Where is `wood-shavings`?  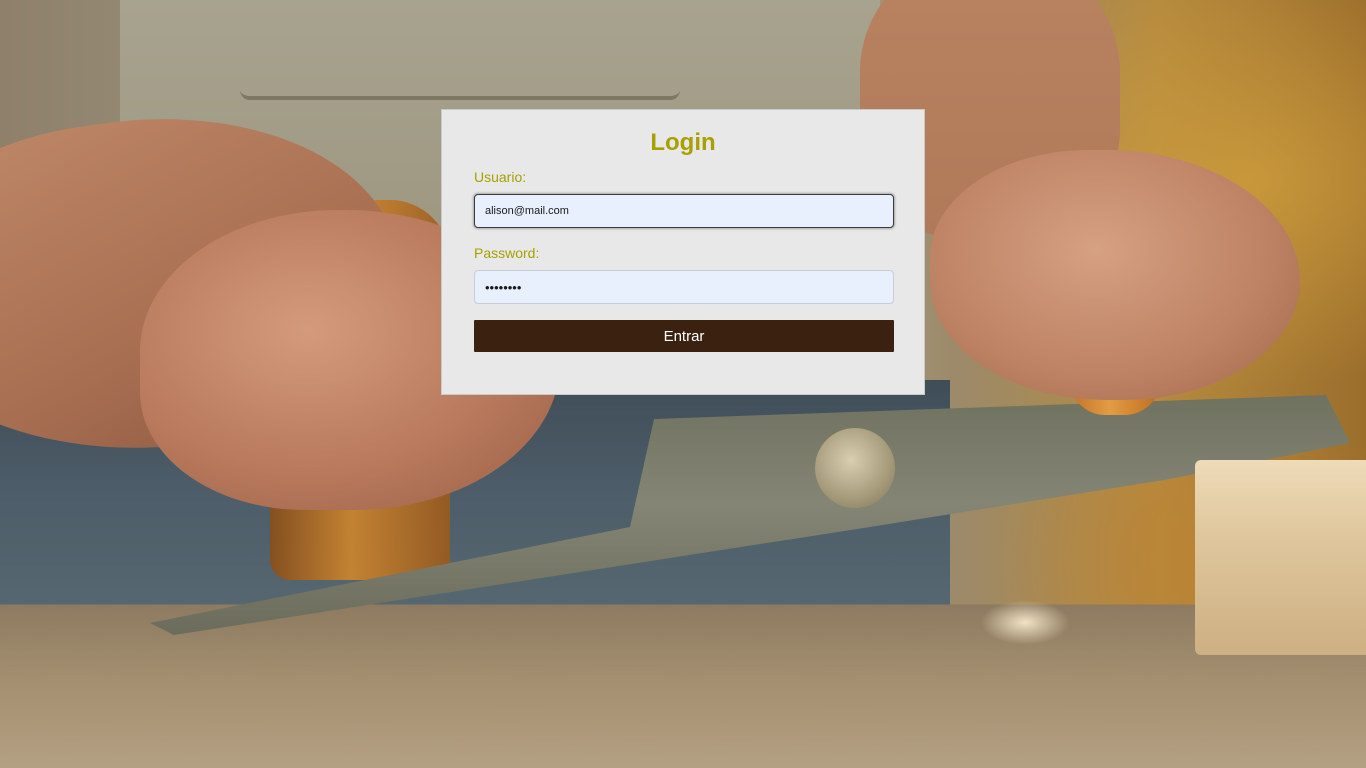
wood-shavings is located at coordinates (1025, 622).